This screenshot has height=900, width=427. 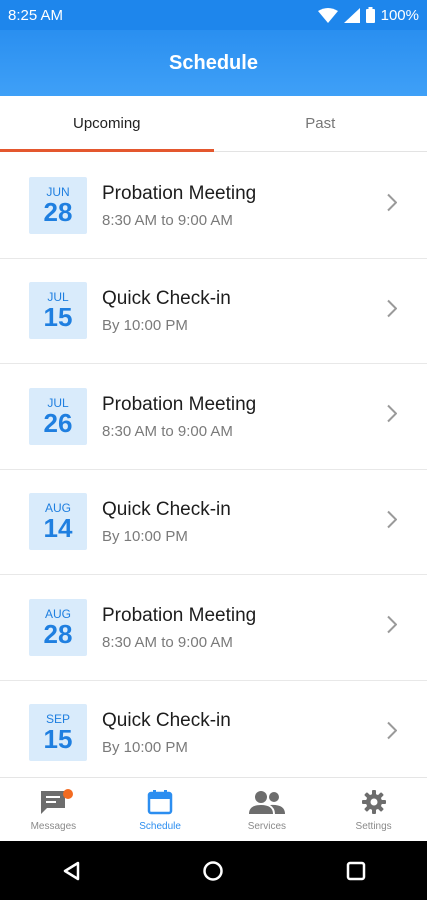 I want to click on page-title: Schedule, so click(x=213, y=62).